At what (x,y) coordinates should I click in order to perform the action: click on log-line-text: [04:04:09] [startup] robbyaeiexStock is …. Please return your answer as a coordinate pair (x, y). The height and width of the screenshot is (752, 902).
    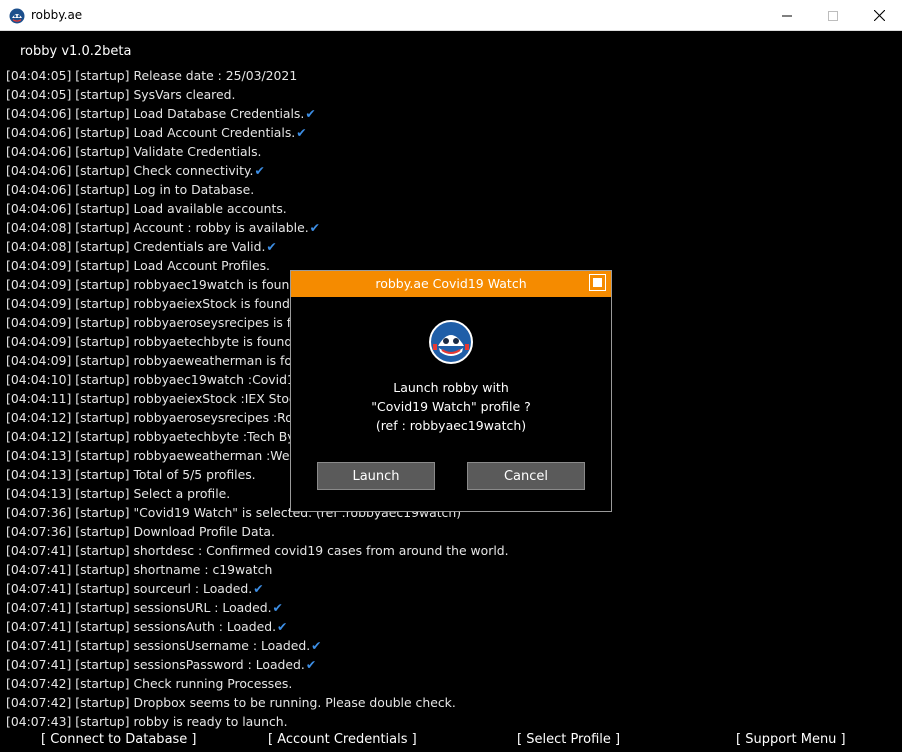
    Looking at the image, I should click on (150, 303).